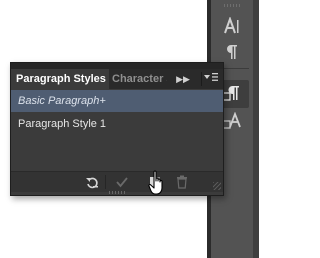 The height and width of the screenshot is (258, 320). I want to click on dock-grip, so click(232, 5).